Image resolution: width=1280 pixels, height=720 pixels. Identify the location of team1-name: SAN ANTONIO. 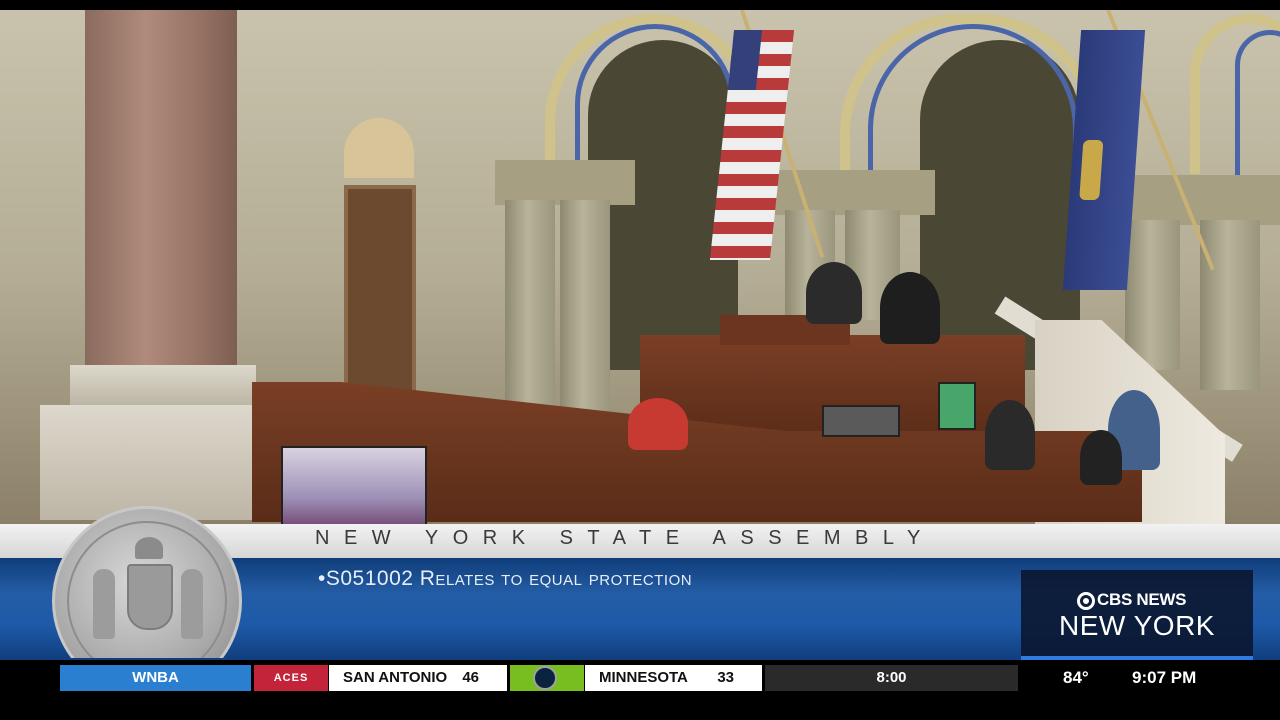
(395, 677).